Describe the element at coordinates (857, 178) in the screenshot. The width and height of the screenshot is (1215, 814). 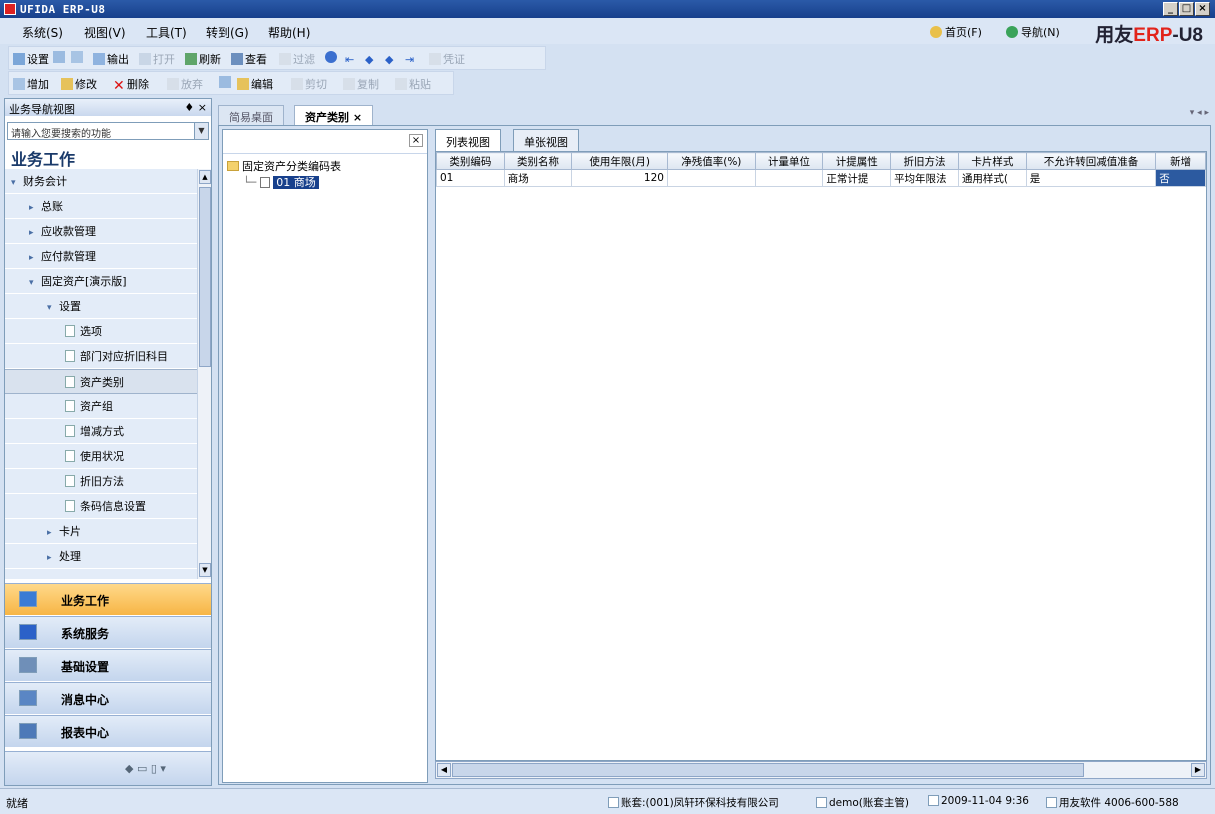
I see `table-cell: 正常计提` at that location.